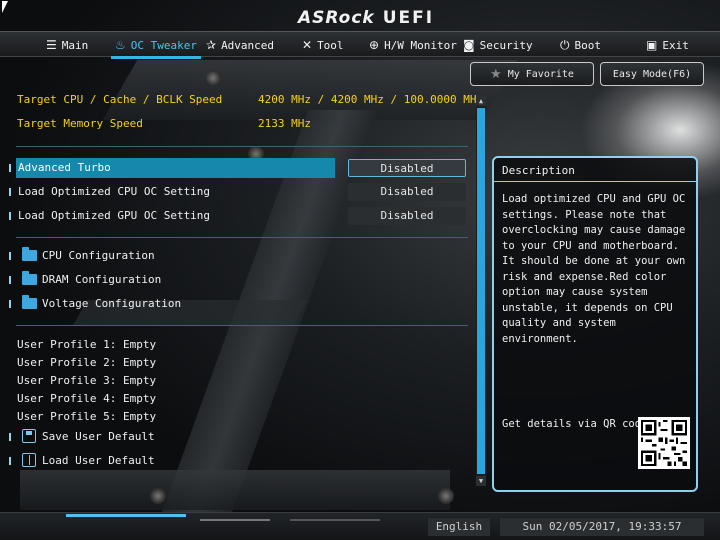 This screenshot has height=540, width=720. I want to click on tab-label: Exit, so click(675, 45).